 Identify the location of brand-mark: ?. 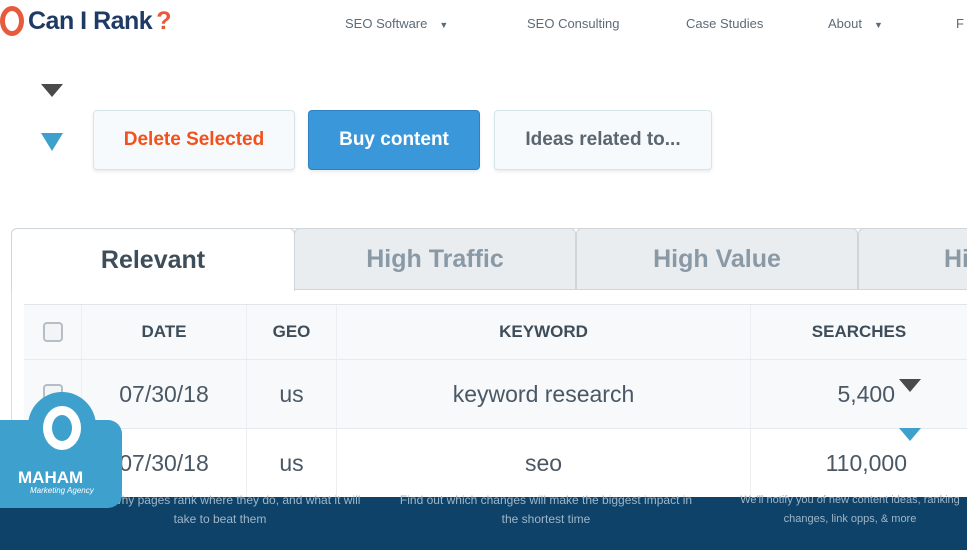
(163, 20).